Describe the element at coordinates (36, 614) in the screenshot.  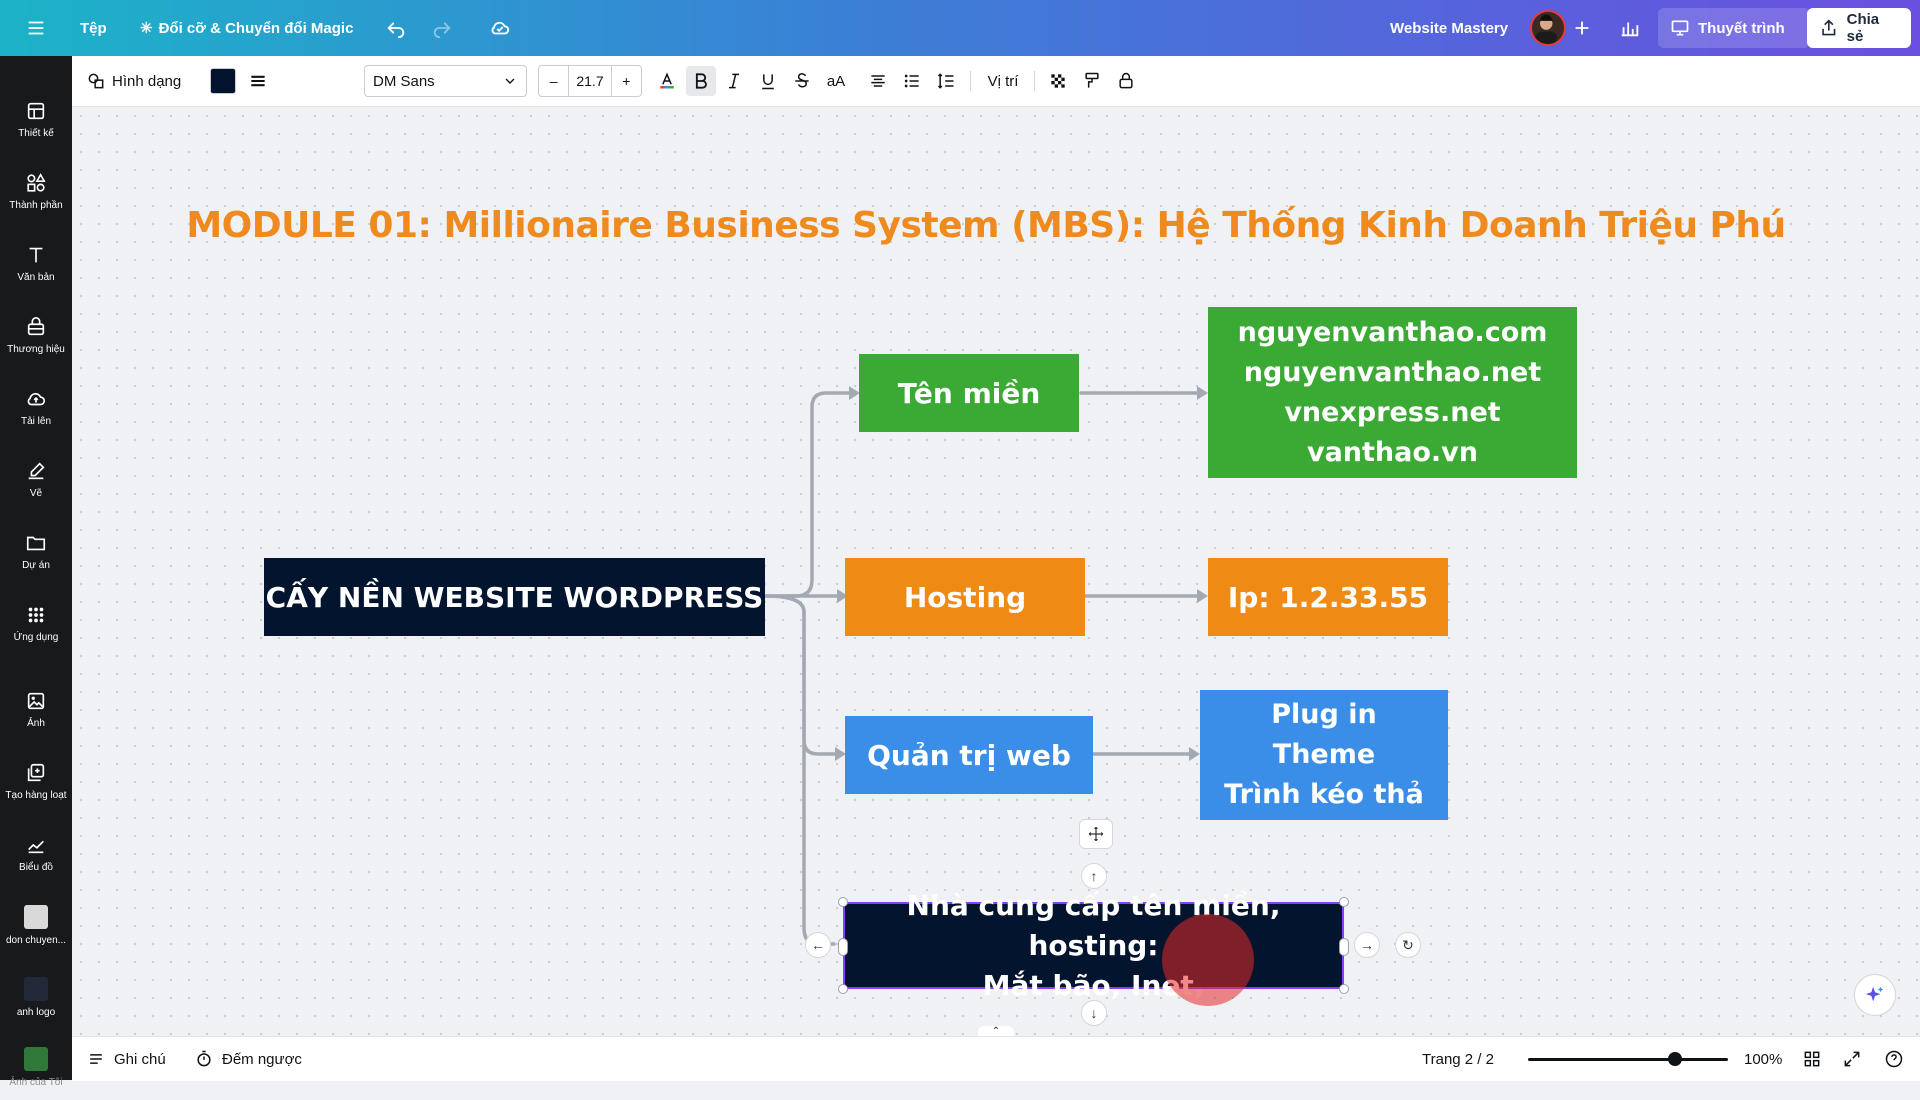
I see `apps-grid-icon` at that location.